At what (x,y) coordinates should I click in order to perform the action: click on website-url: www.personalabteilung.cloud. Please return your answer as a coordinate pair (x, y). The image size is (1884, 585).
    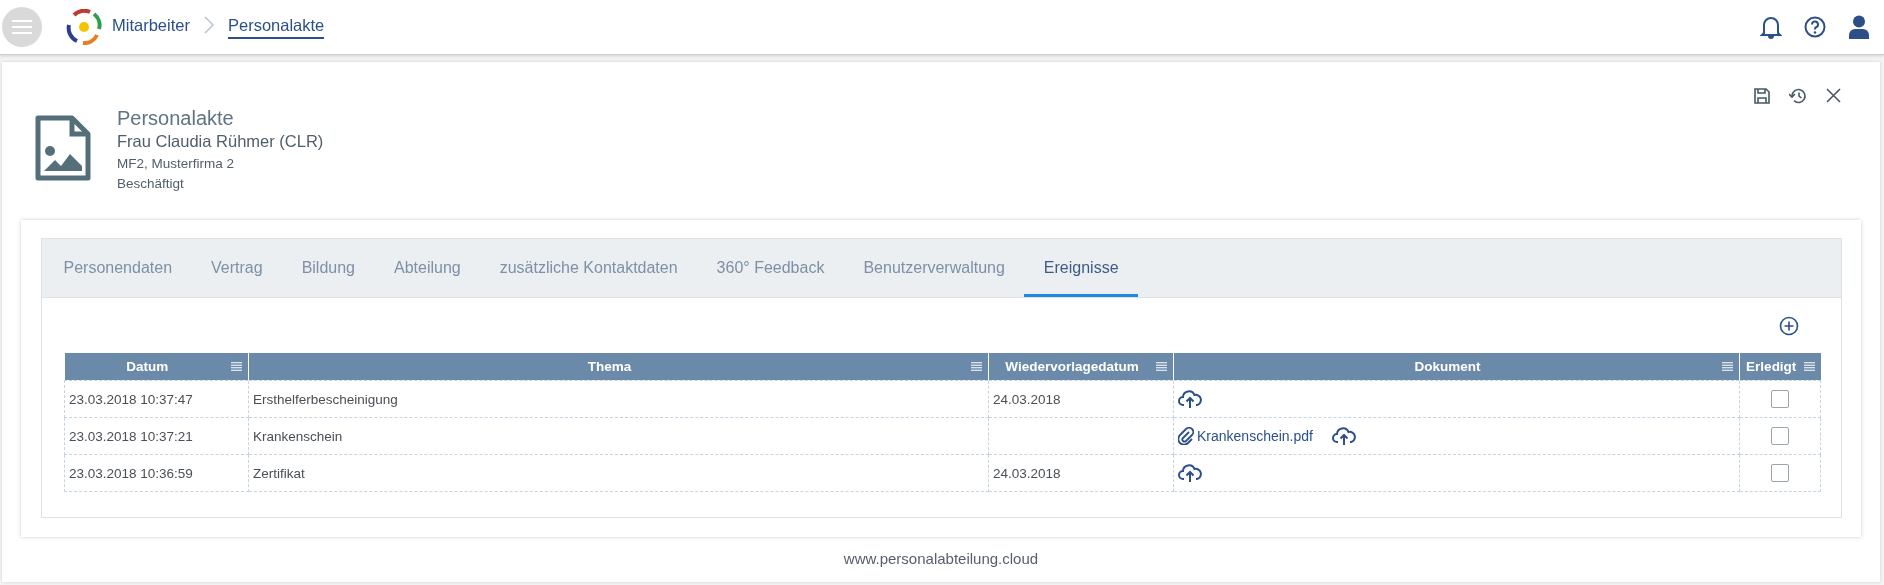
    Looking at the image, I should click on (941, 558).